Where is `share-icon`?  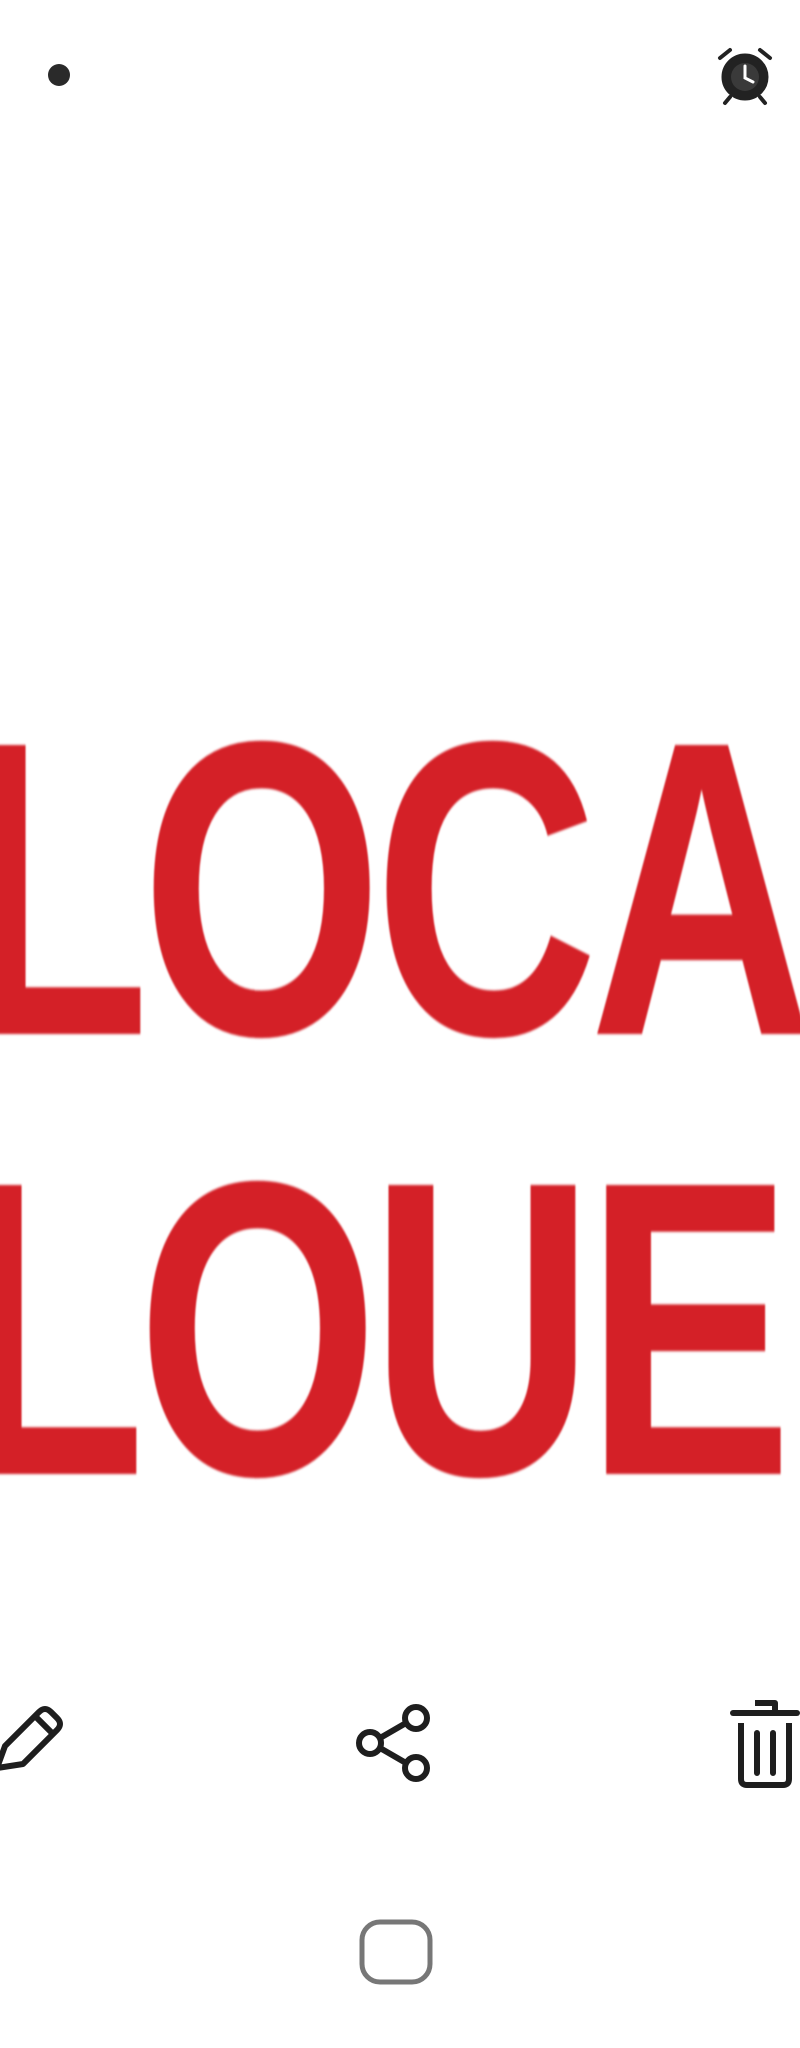 share-icon is located at coordinates (393, 1745).